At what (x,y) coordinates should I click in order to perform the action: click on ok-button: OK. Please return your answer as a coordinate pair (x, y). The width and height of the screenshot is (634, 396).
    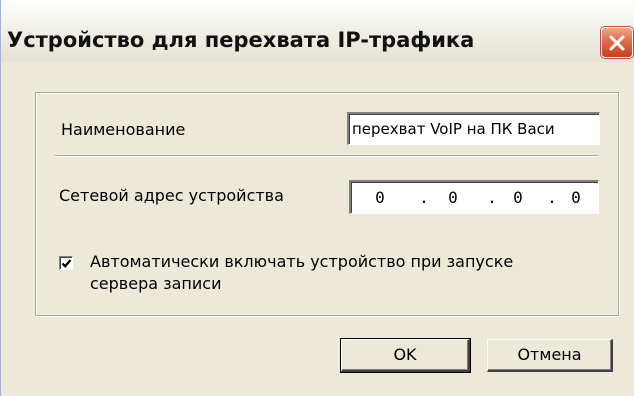
    Looking at the image, I should click on (405, 355).